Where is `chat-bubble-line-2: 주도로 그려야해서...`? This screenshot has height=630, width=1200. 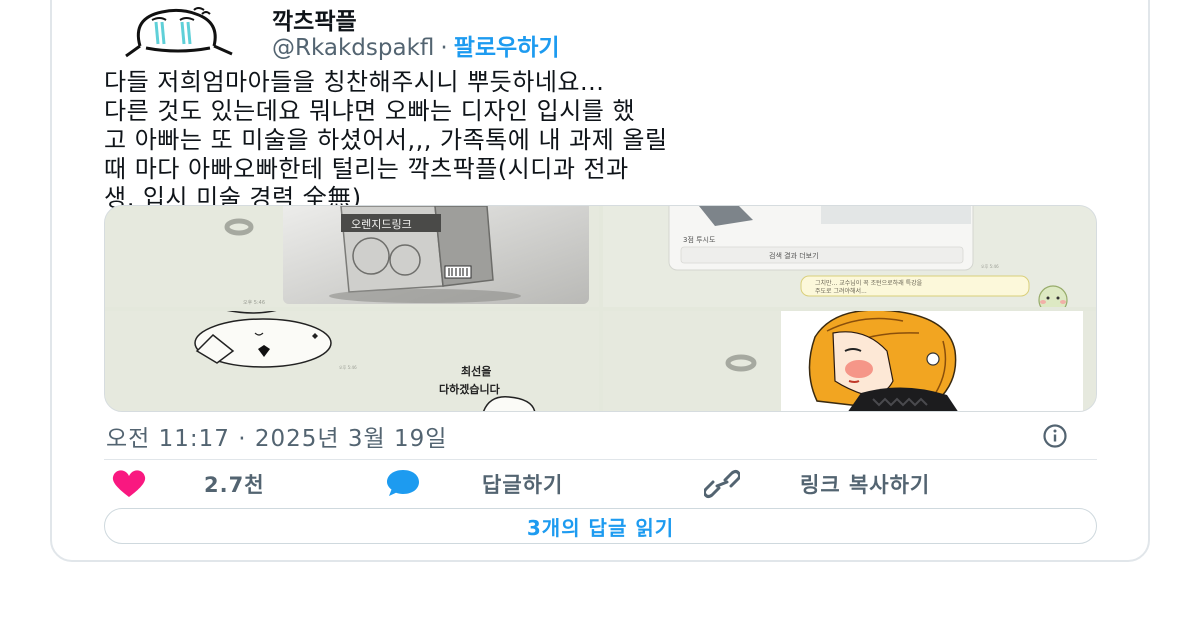 chat-bubble-line-2: 주도로 그려야해서... is located at coordinates (841, 291).